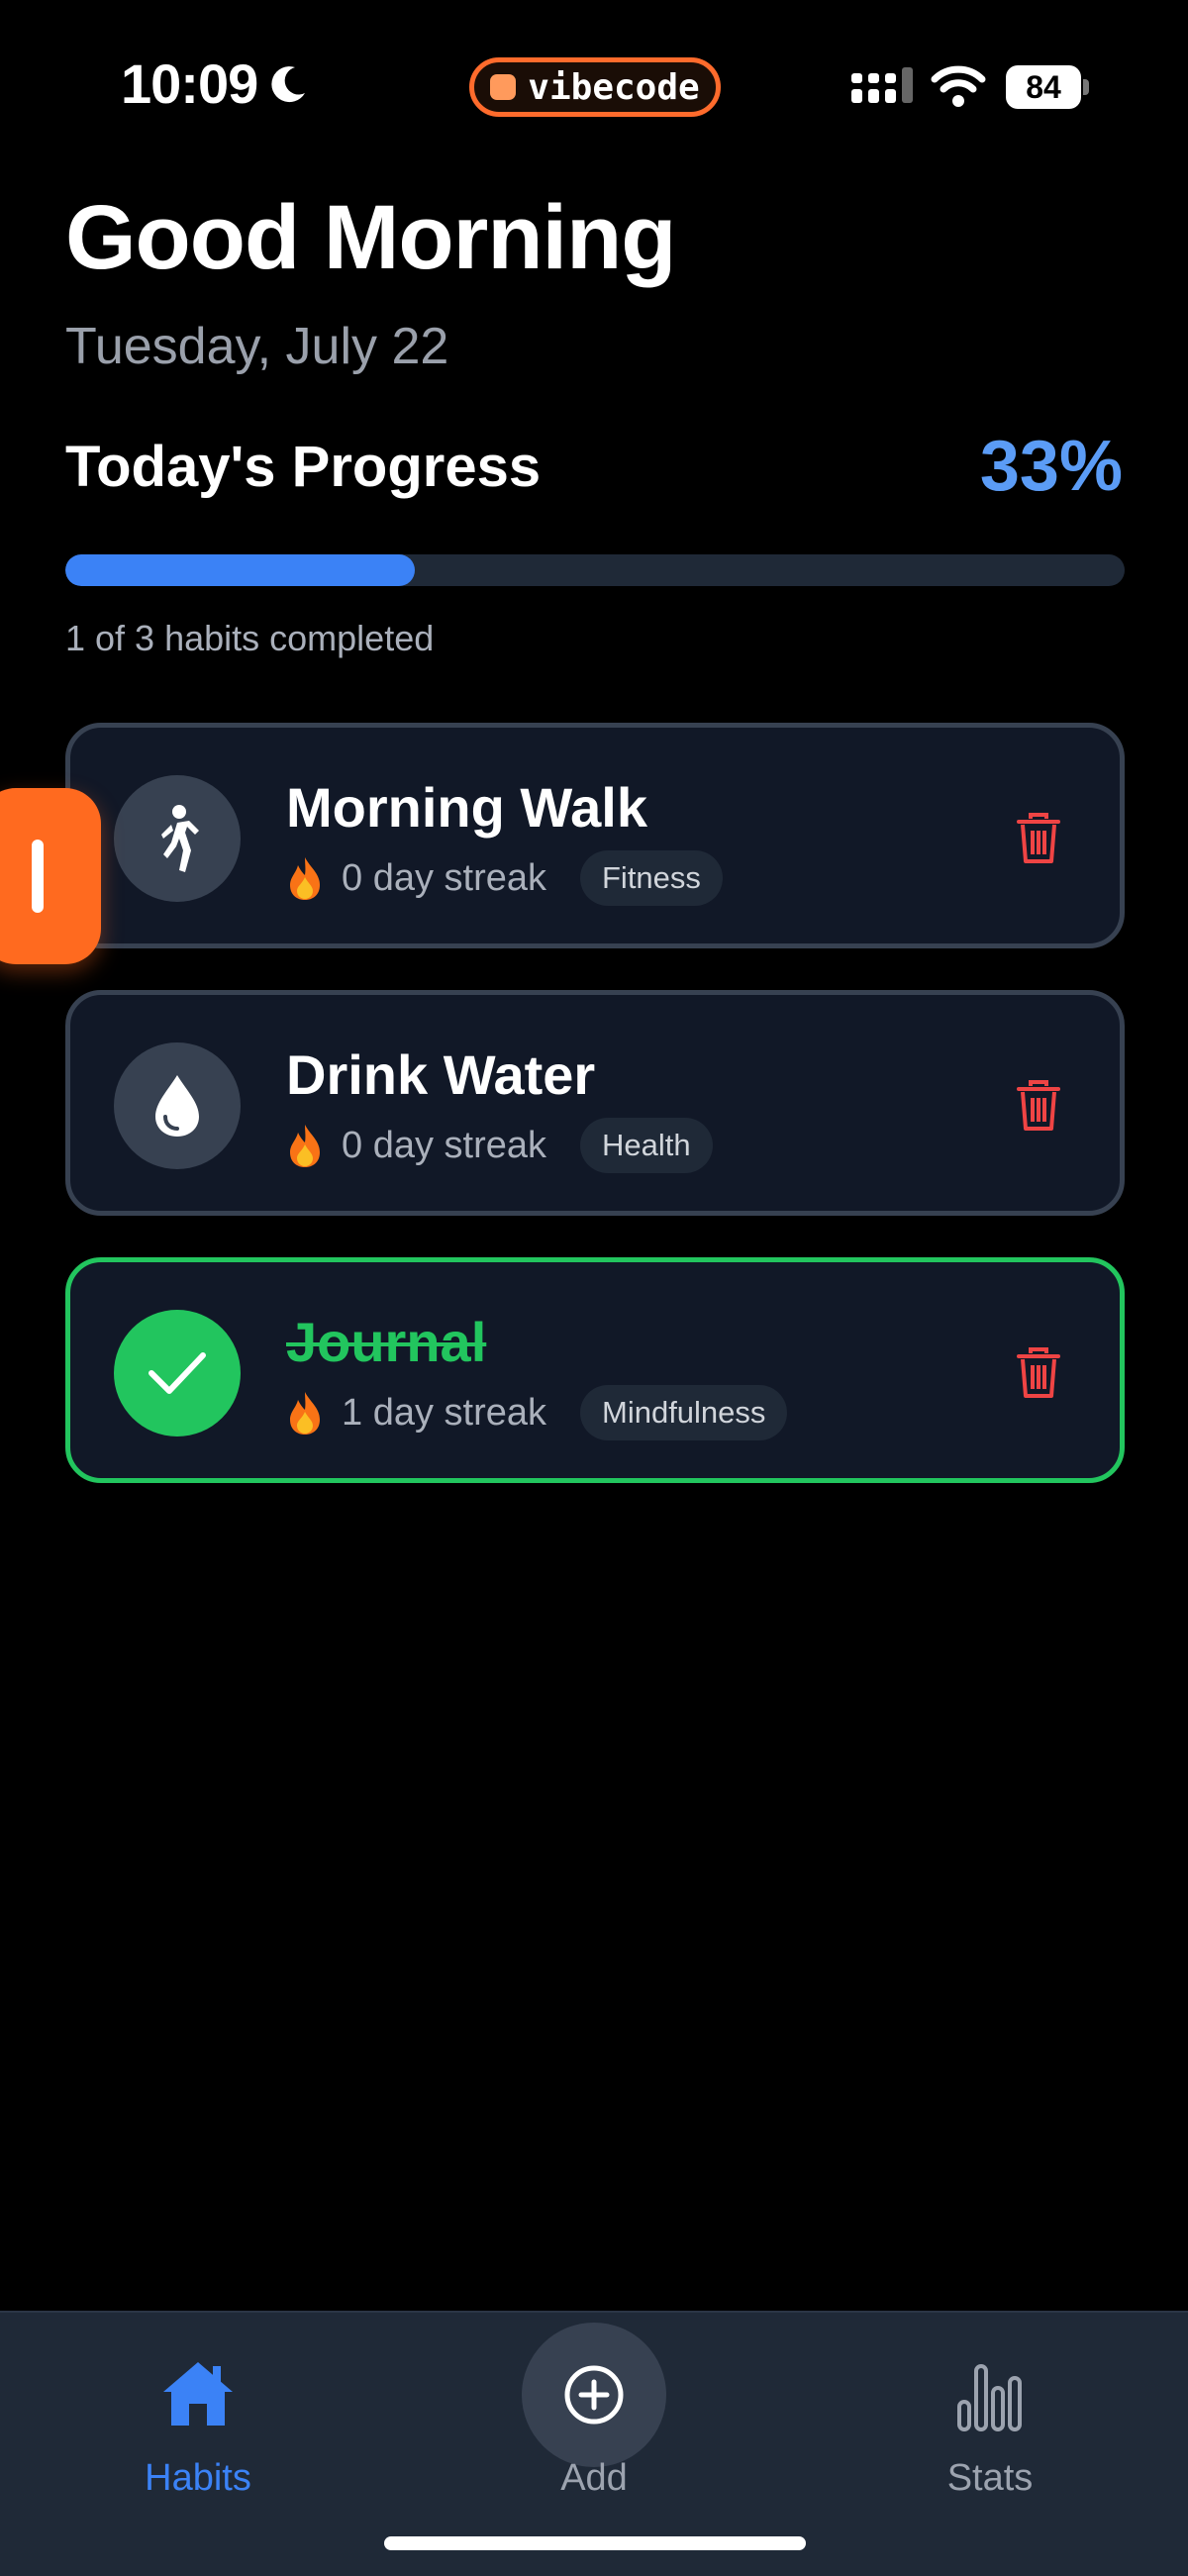  I want to click on habit-meta: 1 day streak Mindfulness, so click(537, 1413).